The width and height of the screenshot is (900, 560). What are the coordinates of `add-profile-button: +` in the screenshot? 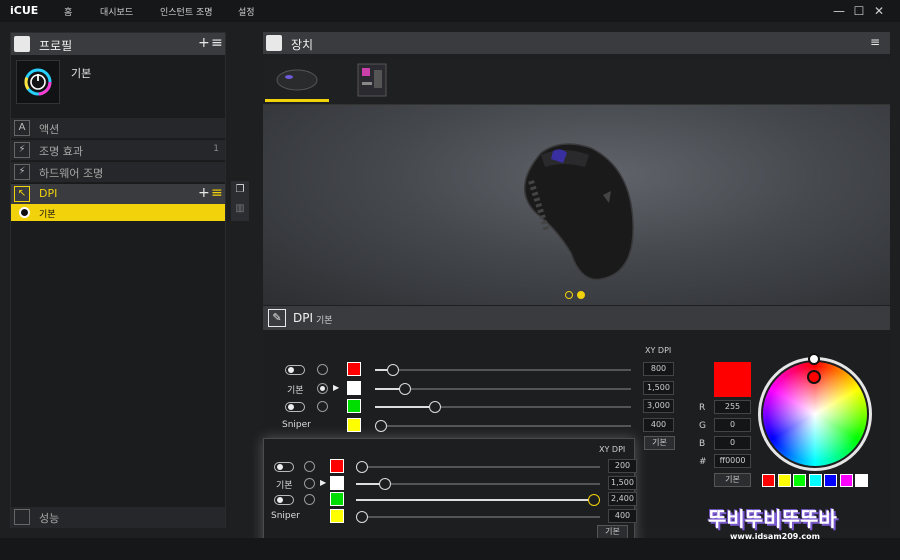 It's located at (204, 43).